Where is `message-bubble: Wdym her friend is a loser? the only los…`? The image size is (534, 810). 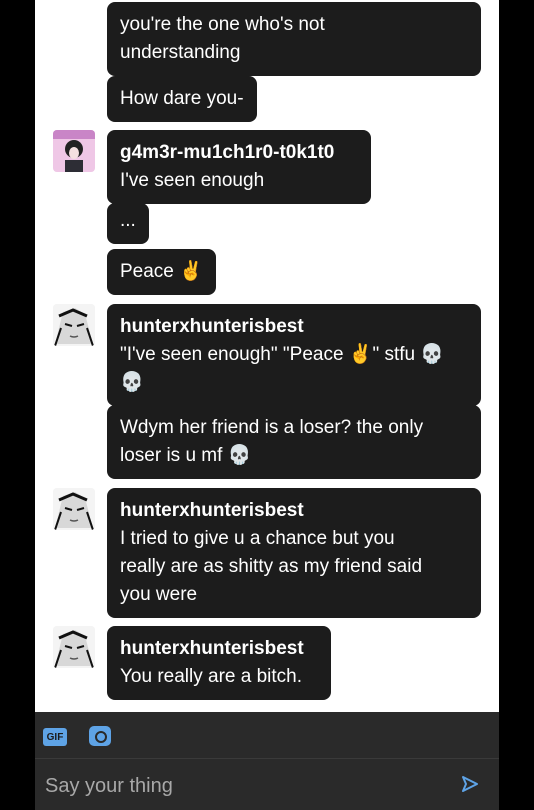 message-bubble: Wdym her friend is a loser? the only los… is located at coordinates (294, 442).